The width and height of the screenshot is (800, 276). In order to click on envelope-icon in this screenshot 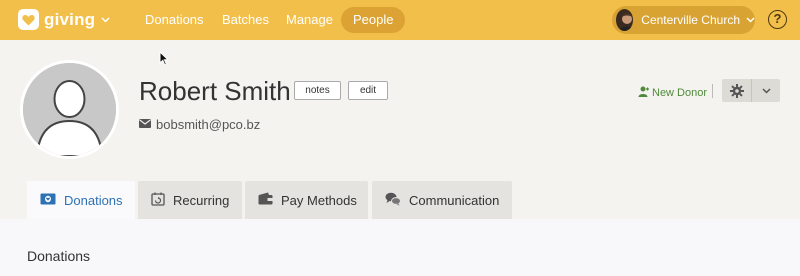, I will do `click(145, 124)`.